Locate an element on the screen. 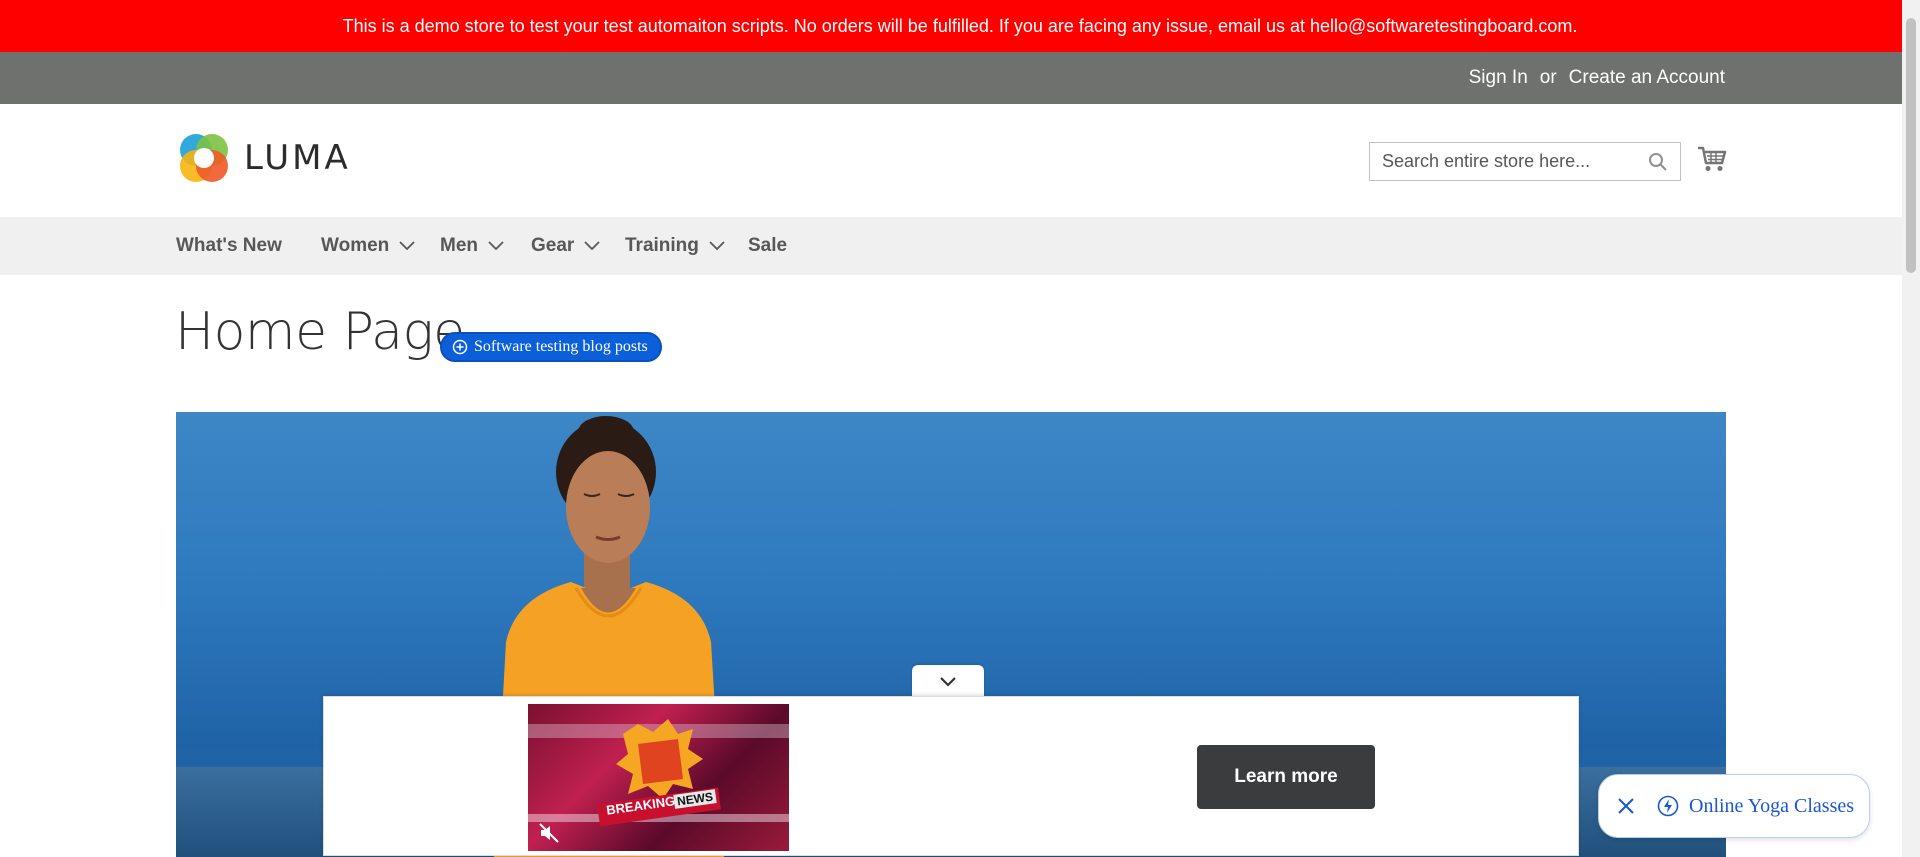  luma-logo-icon is located at coordinates (204, 158).